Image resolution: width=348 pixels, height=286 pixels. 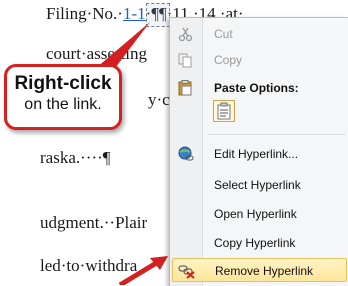 What do you see at coordinates (186, 60) in the screenshot?
I see `copy-icon` at bounding box center [186, 60].